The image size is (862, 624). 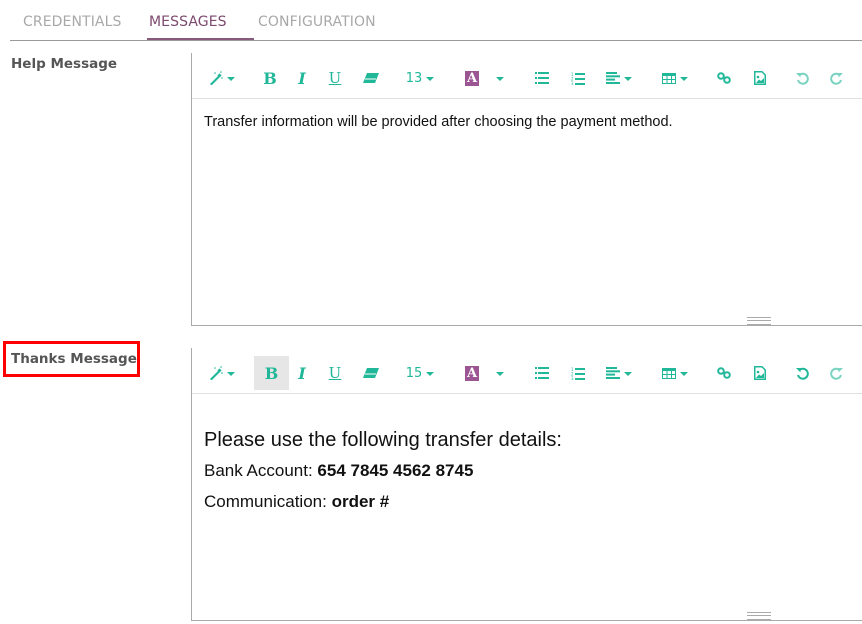 I want to click on font-size-dropdown: 15, so click(x=420, y=373).